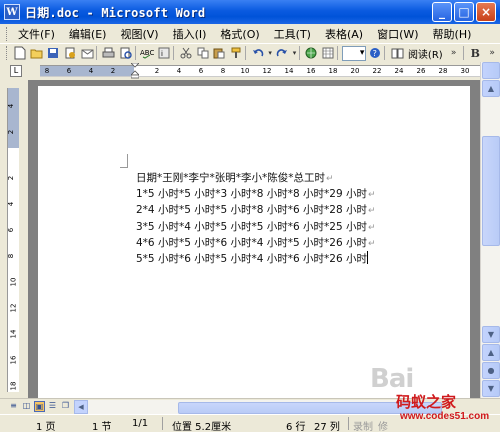  Describe the element at coordinates (375, 53) in the screenshot. I see `help-icon: ?` at that location.